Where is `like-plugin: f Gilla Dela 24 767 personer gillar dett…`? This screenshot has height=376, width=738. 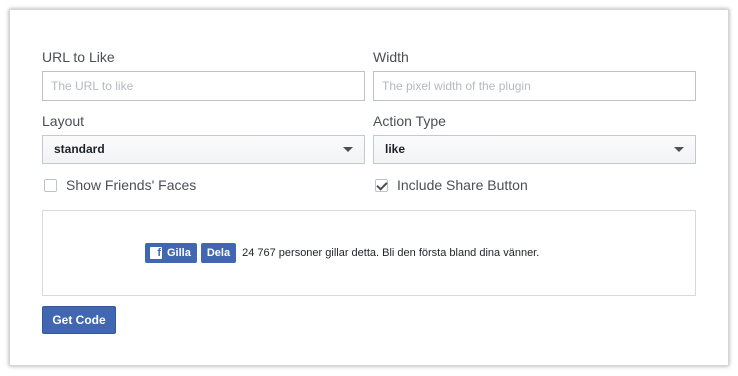
like-plugin: f Gilla Dela 24 767 personer gillar dett… is located at coordinates (342, 253).